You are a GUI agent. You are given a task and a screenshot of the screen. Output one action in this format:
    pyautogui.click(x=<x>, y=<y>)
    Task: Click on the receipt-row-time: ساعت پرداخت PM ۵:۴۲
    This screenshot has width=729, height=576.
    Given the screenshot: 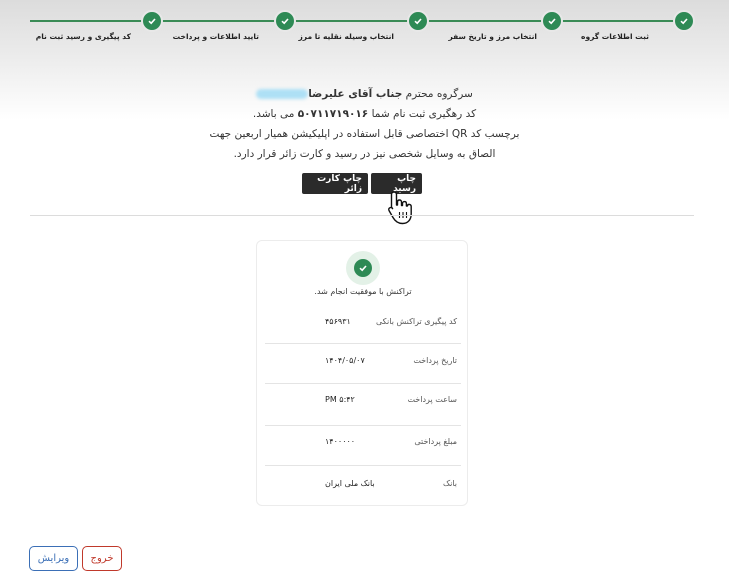 What is the action you would take?
    pyautogui.click(x=363, y=401)
    